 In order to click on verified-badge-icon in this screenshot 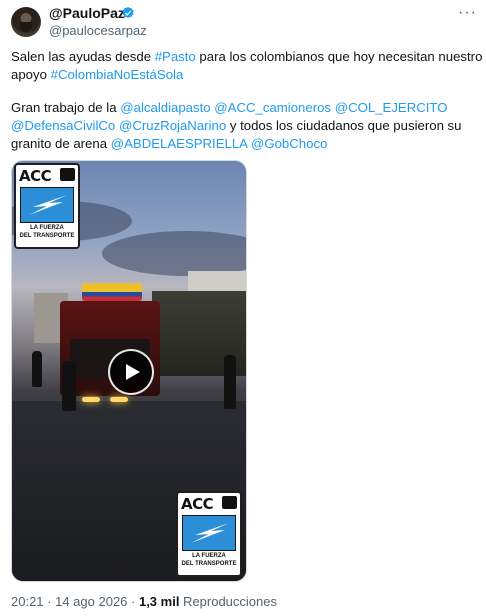, I will do `click(128, 12)`.